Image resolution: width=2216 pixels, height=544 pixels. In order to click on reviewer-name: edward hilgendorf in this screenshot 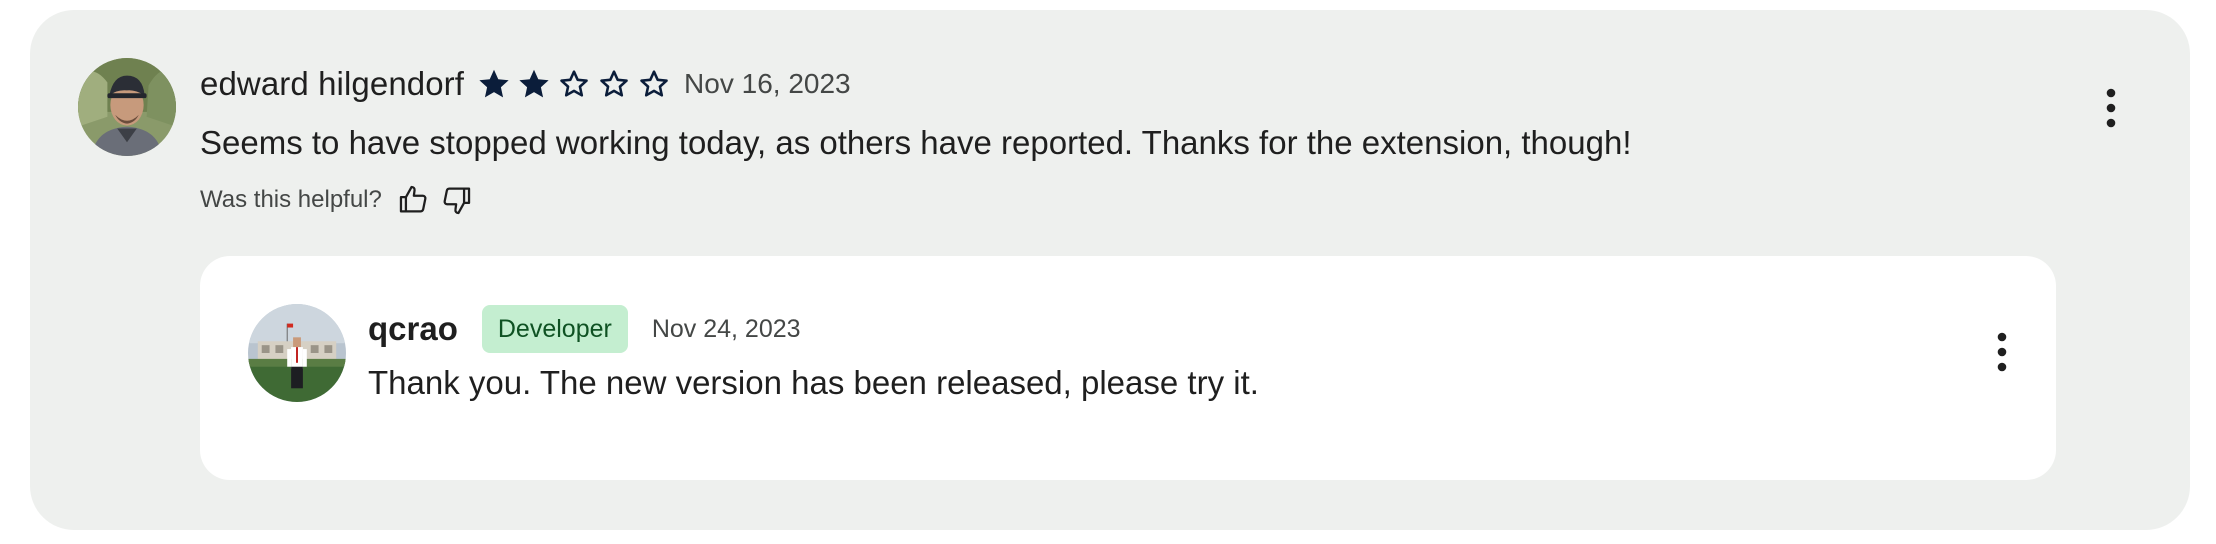, I will do `click(332, 83)`.